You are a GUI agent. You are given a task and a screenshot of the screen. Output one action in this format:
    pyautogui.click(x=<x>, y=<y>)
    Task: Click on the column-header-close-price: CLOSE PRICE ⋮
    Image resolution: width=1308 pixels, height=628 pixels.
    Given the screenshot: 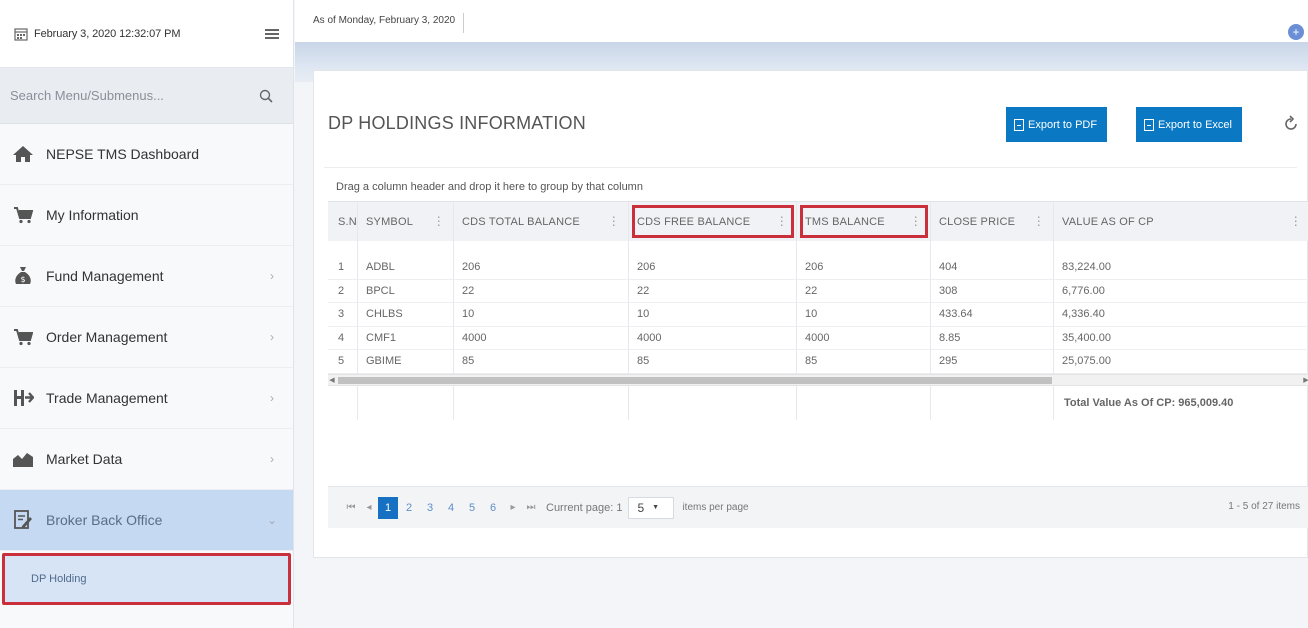 What is the action you would take?
    pyautogui.click(x=992, y=221)
    